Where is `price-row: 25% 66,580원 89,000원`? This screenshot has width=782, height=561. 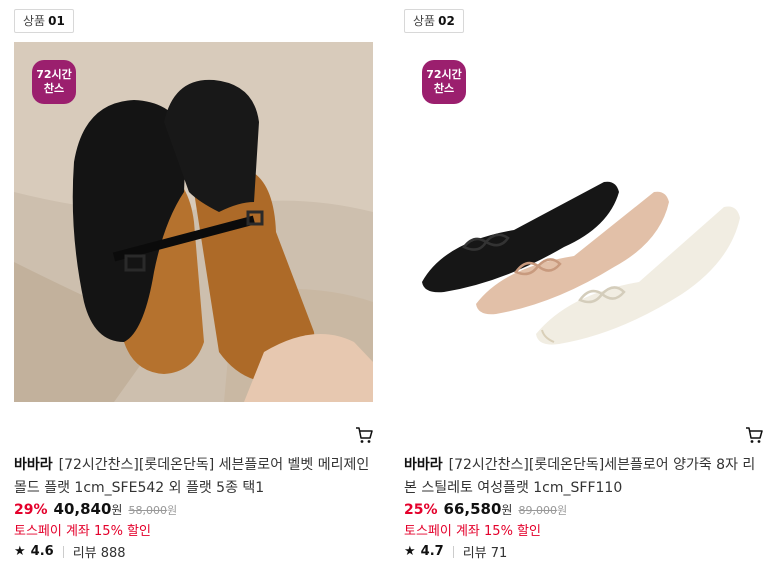 price-row: 25% 66,580원 89,000원 is located at coordinates (485, 509).